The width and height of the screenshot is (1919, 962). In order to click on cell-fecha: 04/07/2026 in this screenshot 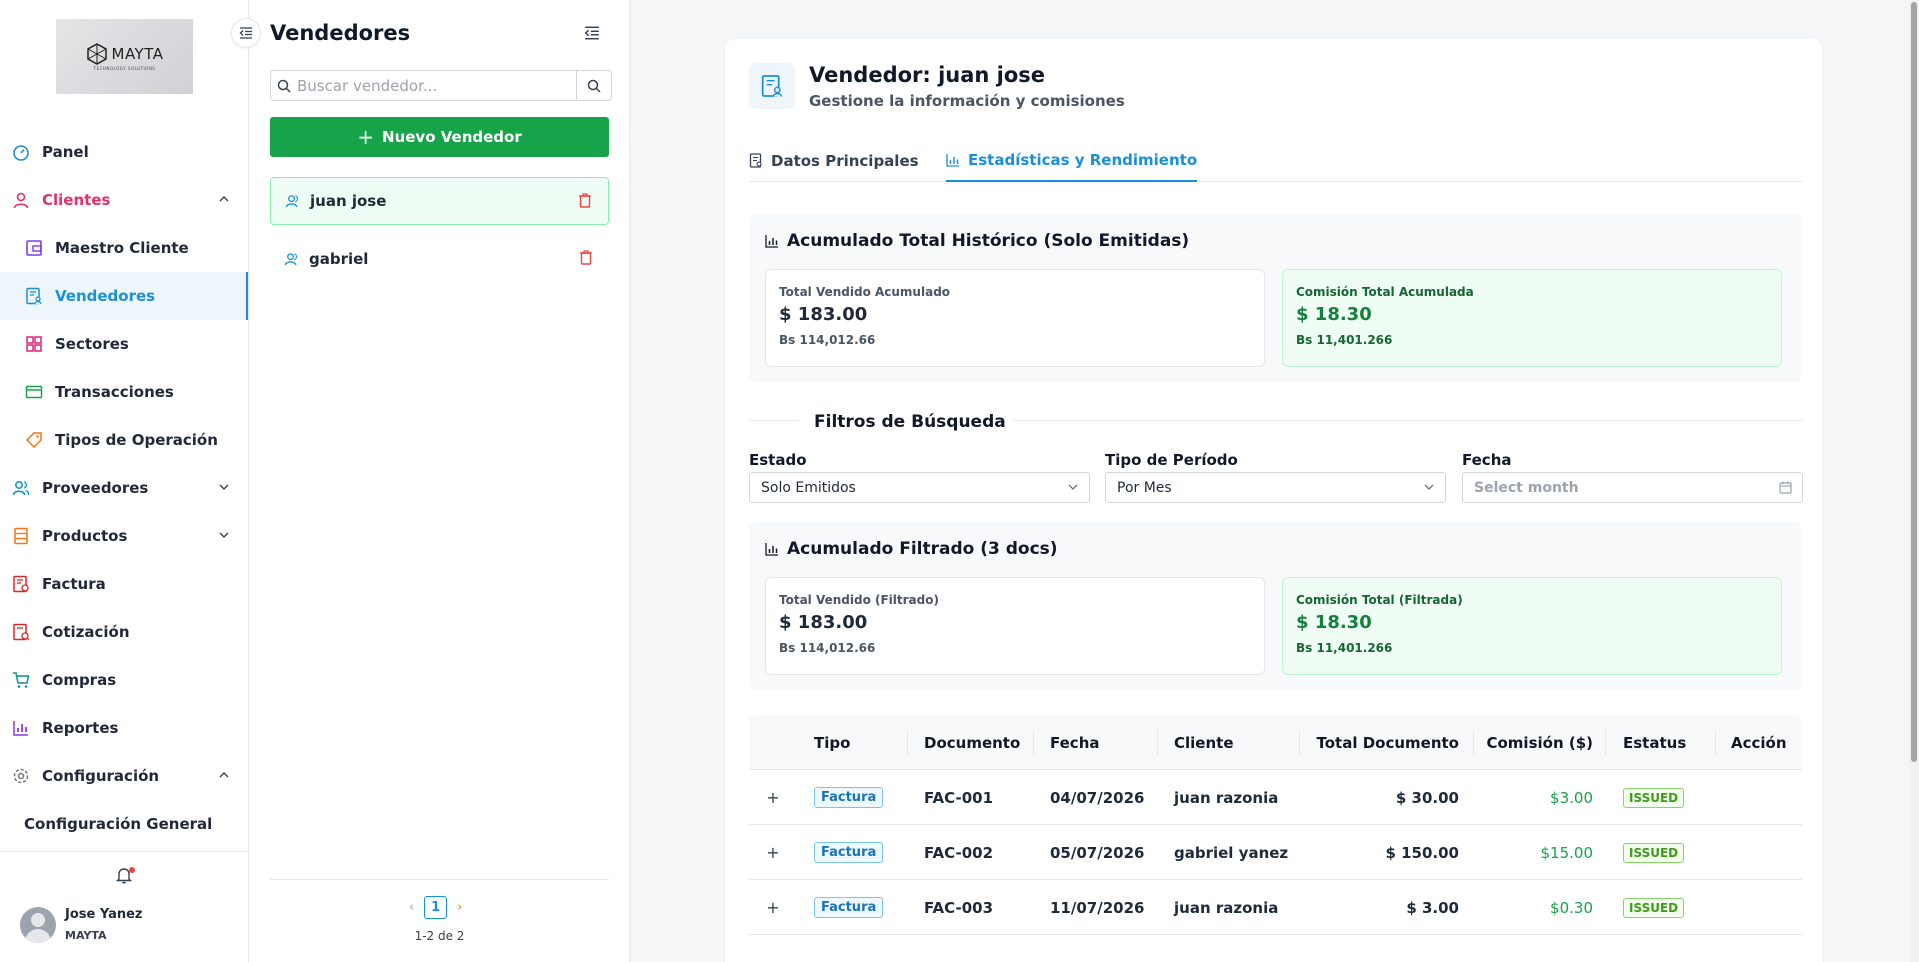, I will do `click(1097, 797)`.